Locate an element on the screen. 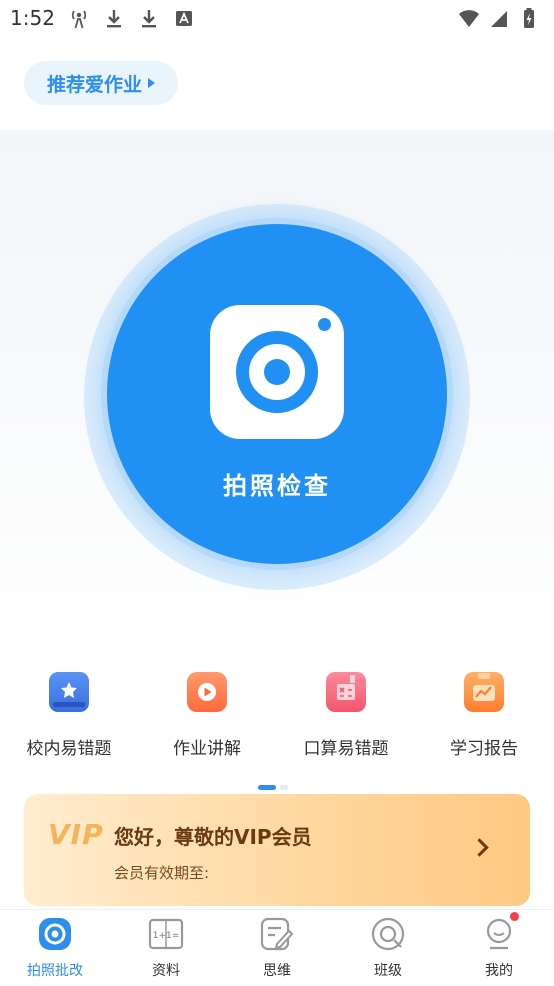  tool-label: 口算易错题 is located at coordinates (346, 749).